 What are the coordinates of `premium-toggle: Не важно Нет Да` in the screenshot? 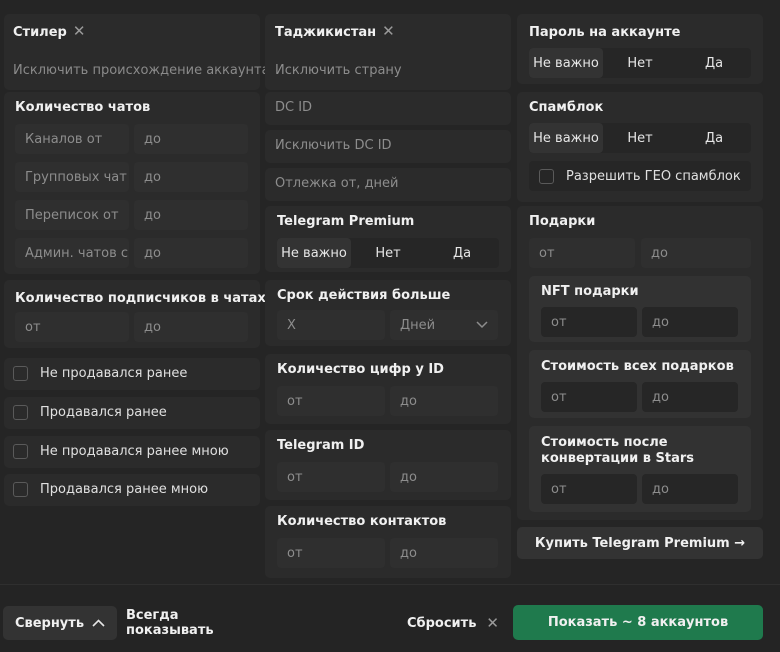 It's located at (388, 253).